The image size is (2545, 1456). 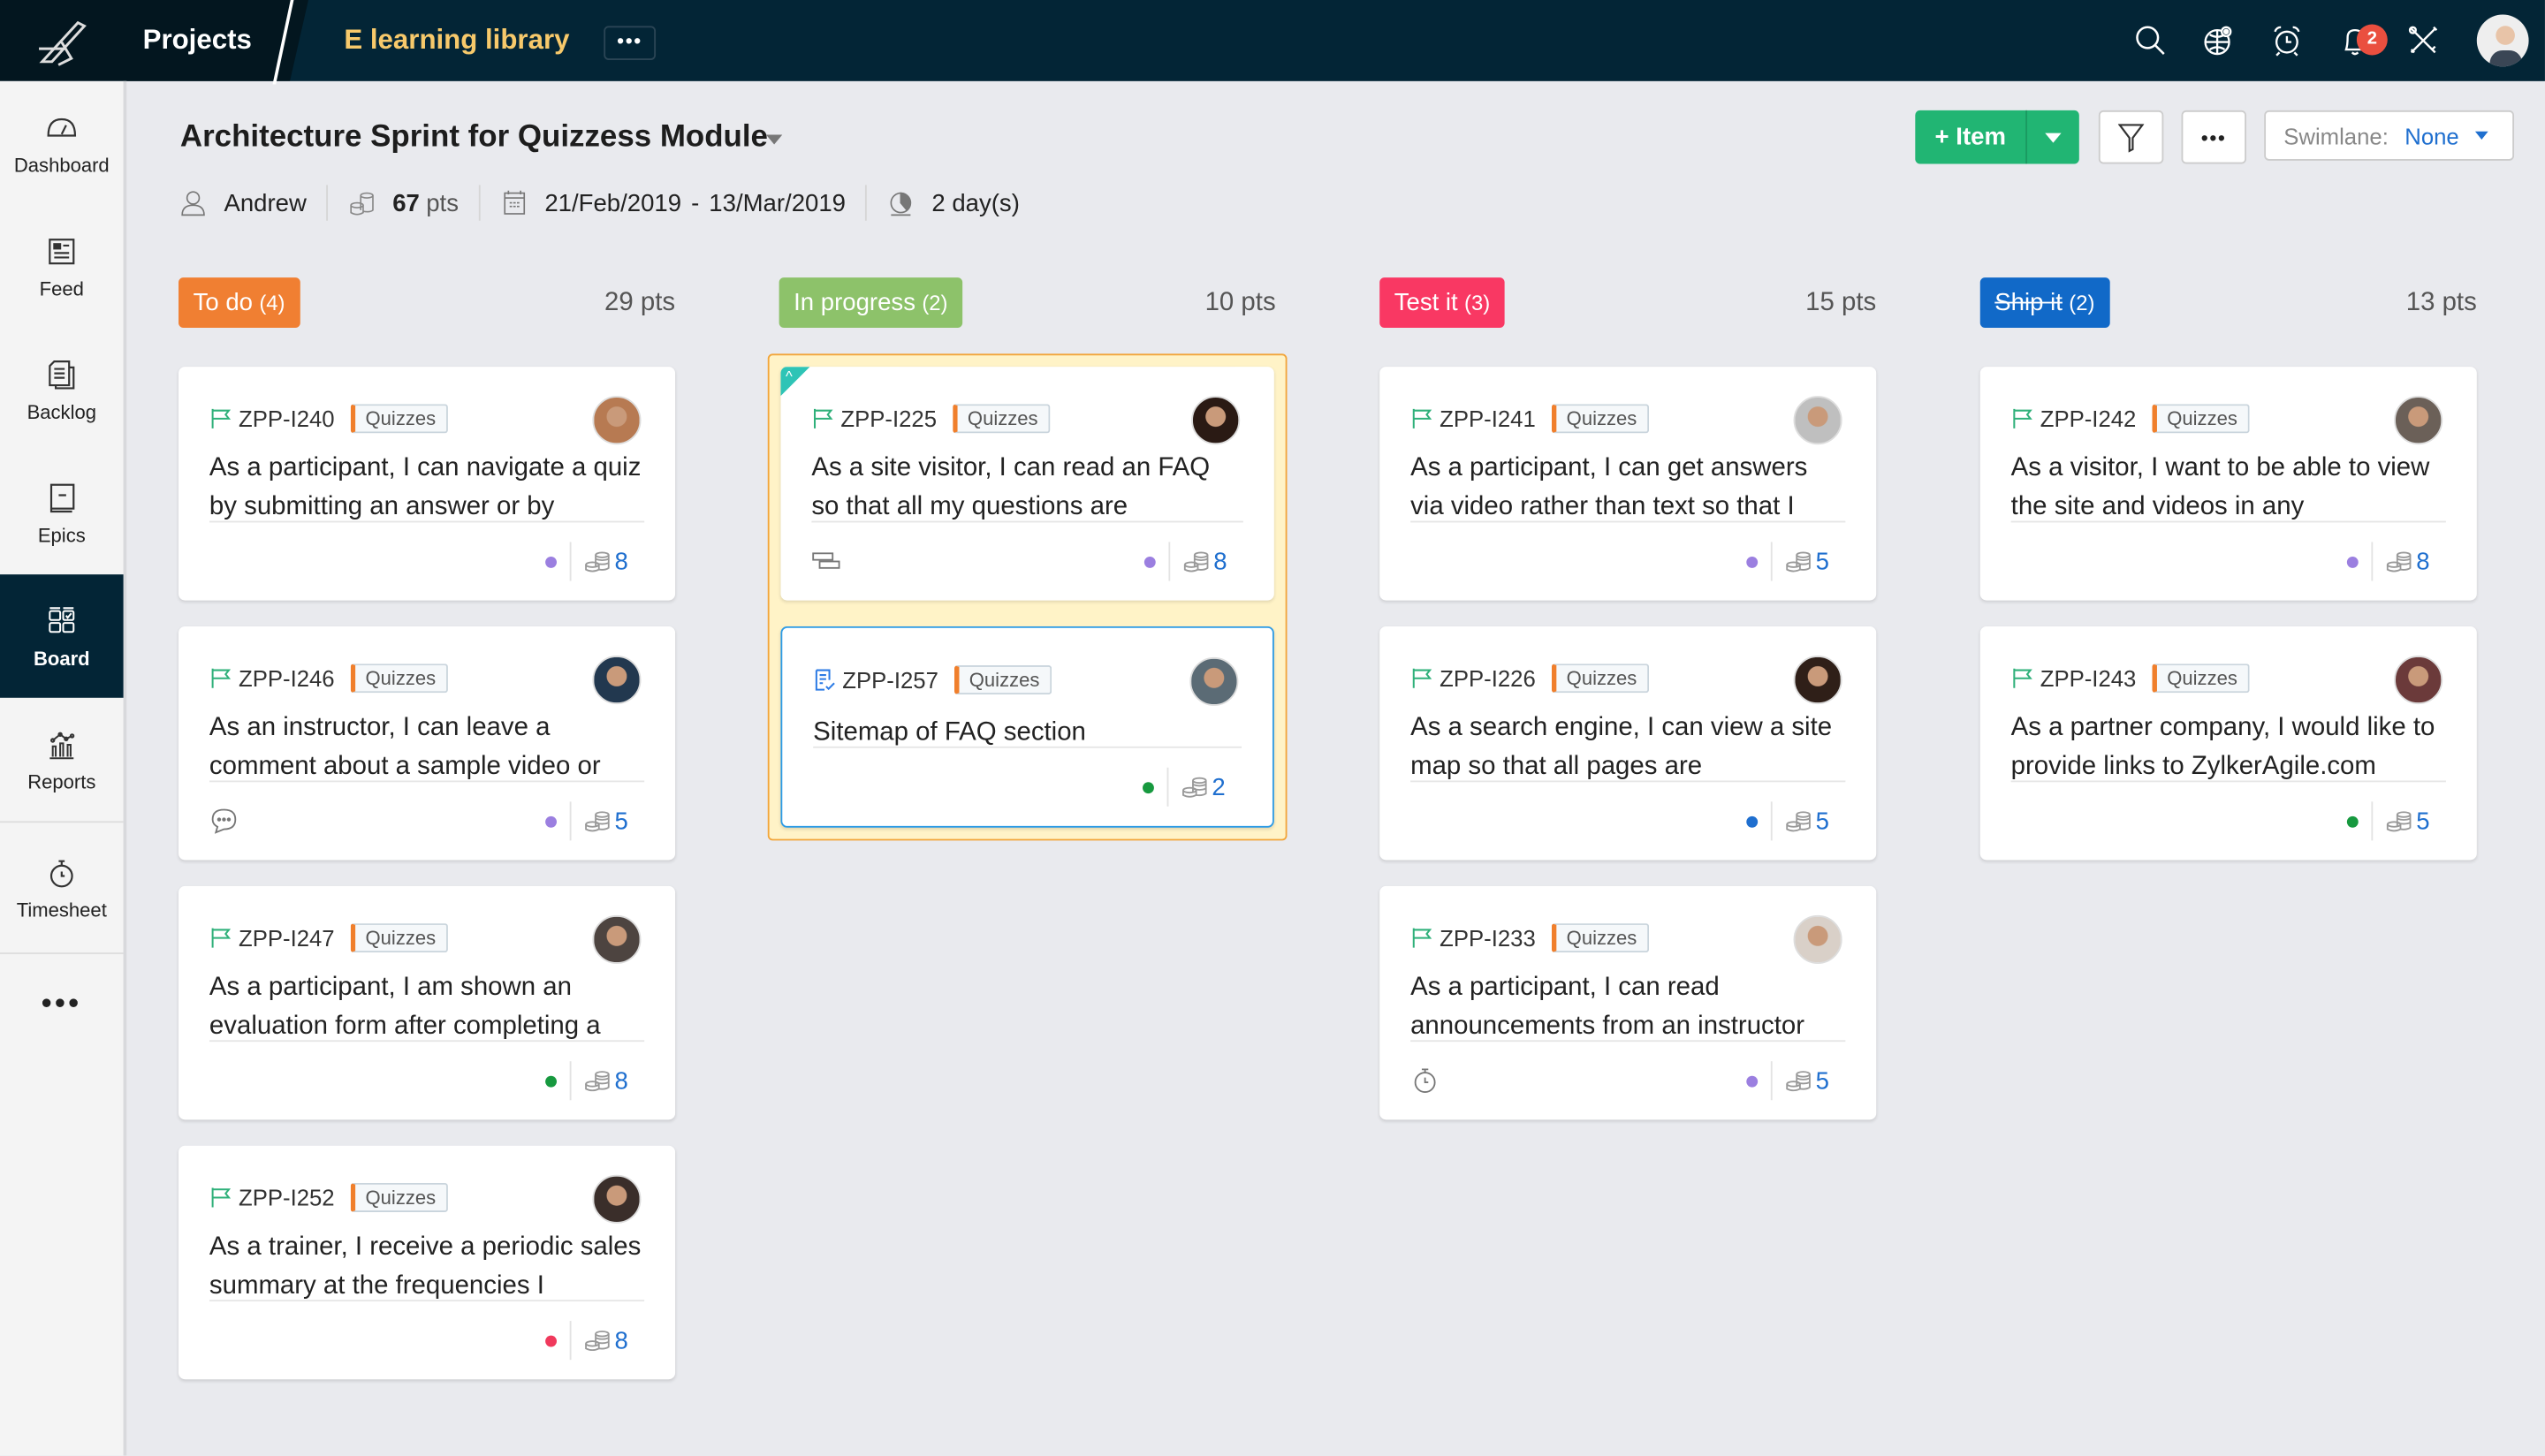 What do you see at coordinates (2502, 41) in the screenshot?
I see `user-avatar` at bounding box center [2502, 41].